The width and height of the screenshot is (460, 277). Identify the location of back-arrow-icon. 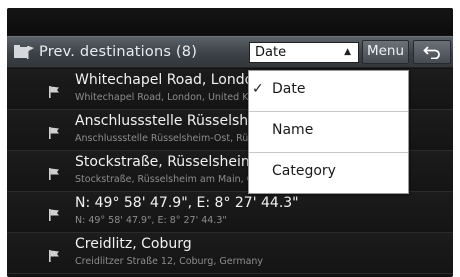
(431, 52).